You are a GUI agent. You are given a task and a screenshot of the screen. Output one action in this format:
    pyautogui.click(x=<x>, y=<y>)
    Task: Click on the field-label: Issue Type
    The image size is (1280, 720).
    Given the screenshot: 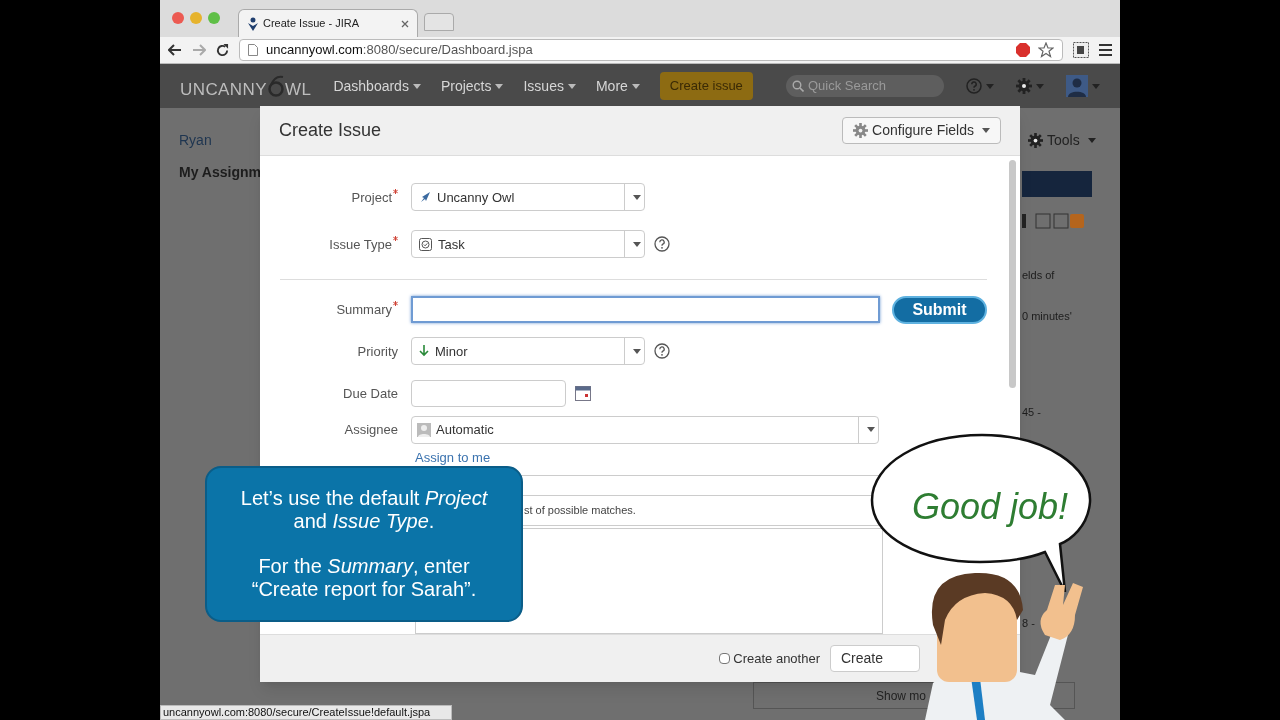 What is the action you would take?
    pyautogui.click(x=360, y=244)
    